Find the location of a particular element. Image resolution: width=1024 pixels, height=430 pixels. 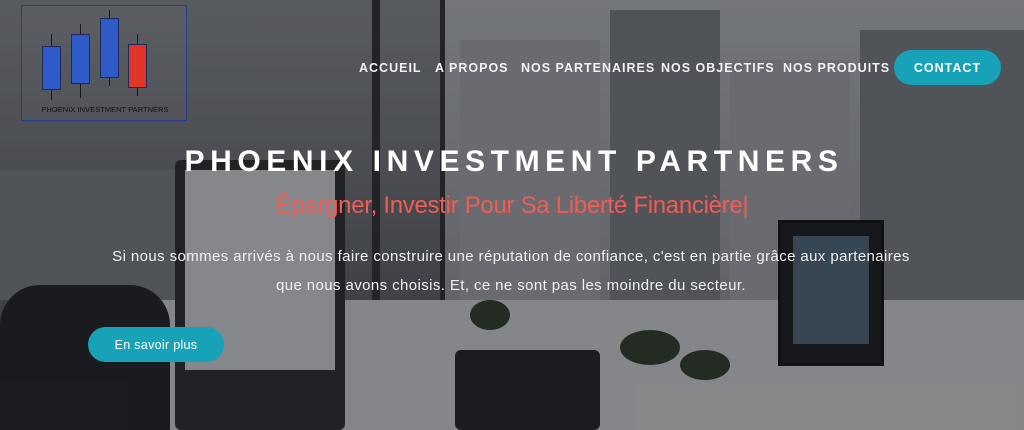

learn-more-button: En savoir plus is located at coordinates (156, 344).